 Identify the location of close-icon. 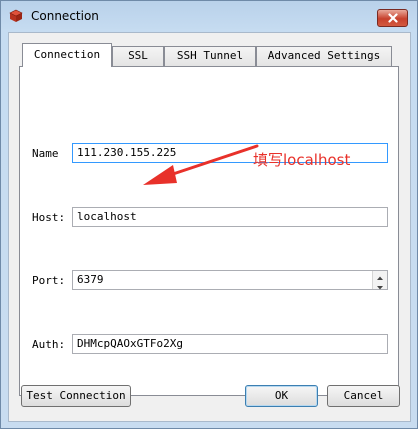
(393, 18).